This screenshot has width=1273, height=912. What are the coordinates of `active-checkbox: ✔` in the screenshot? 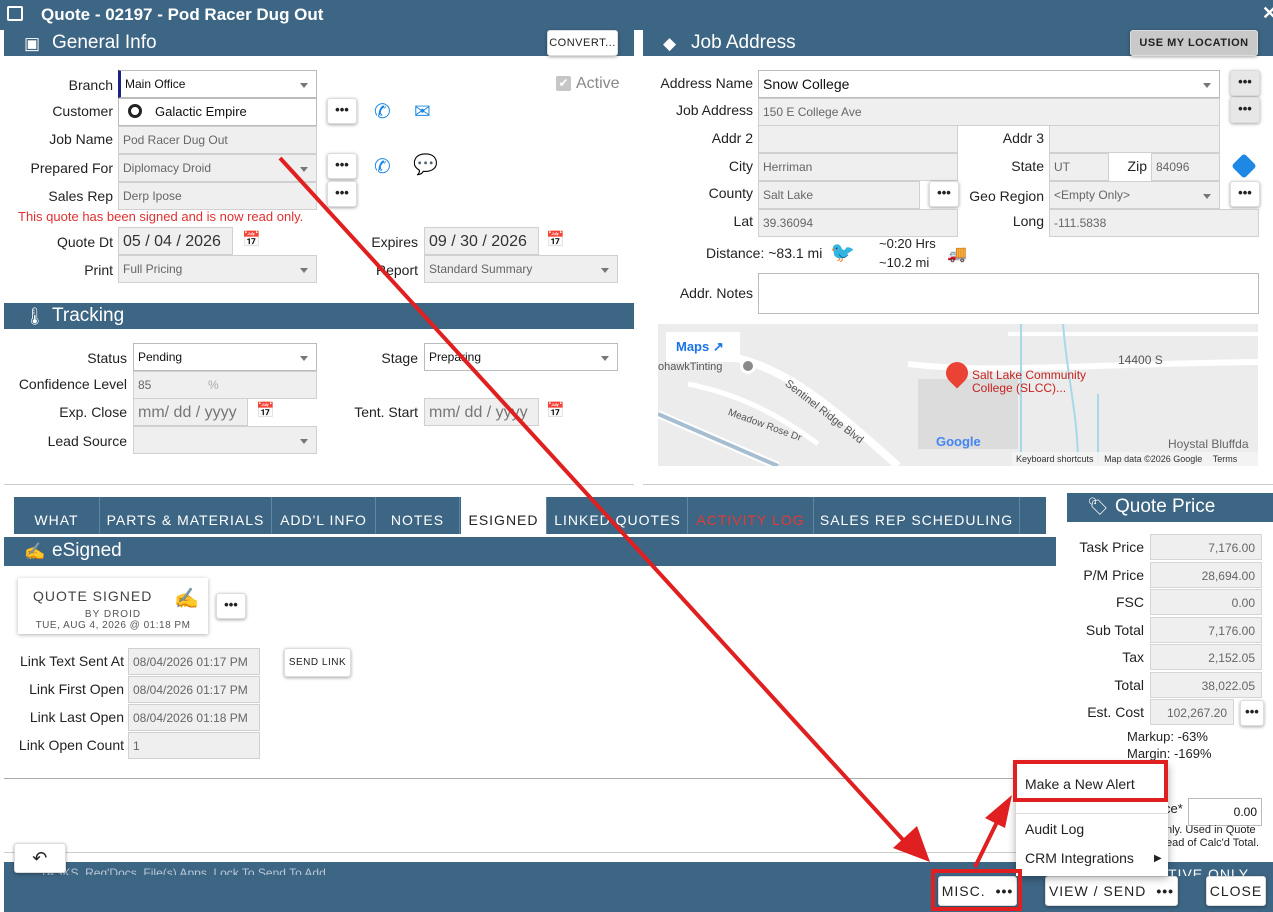 It's located at (563, 83).